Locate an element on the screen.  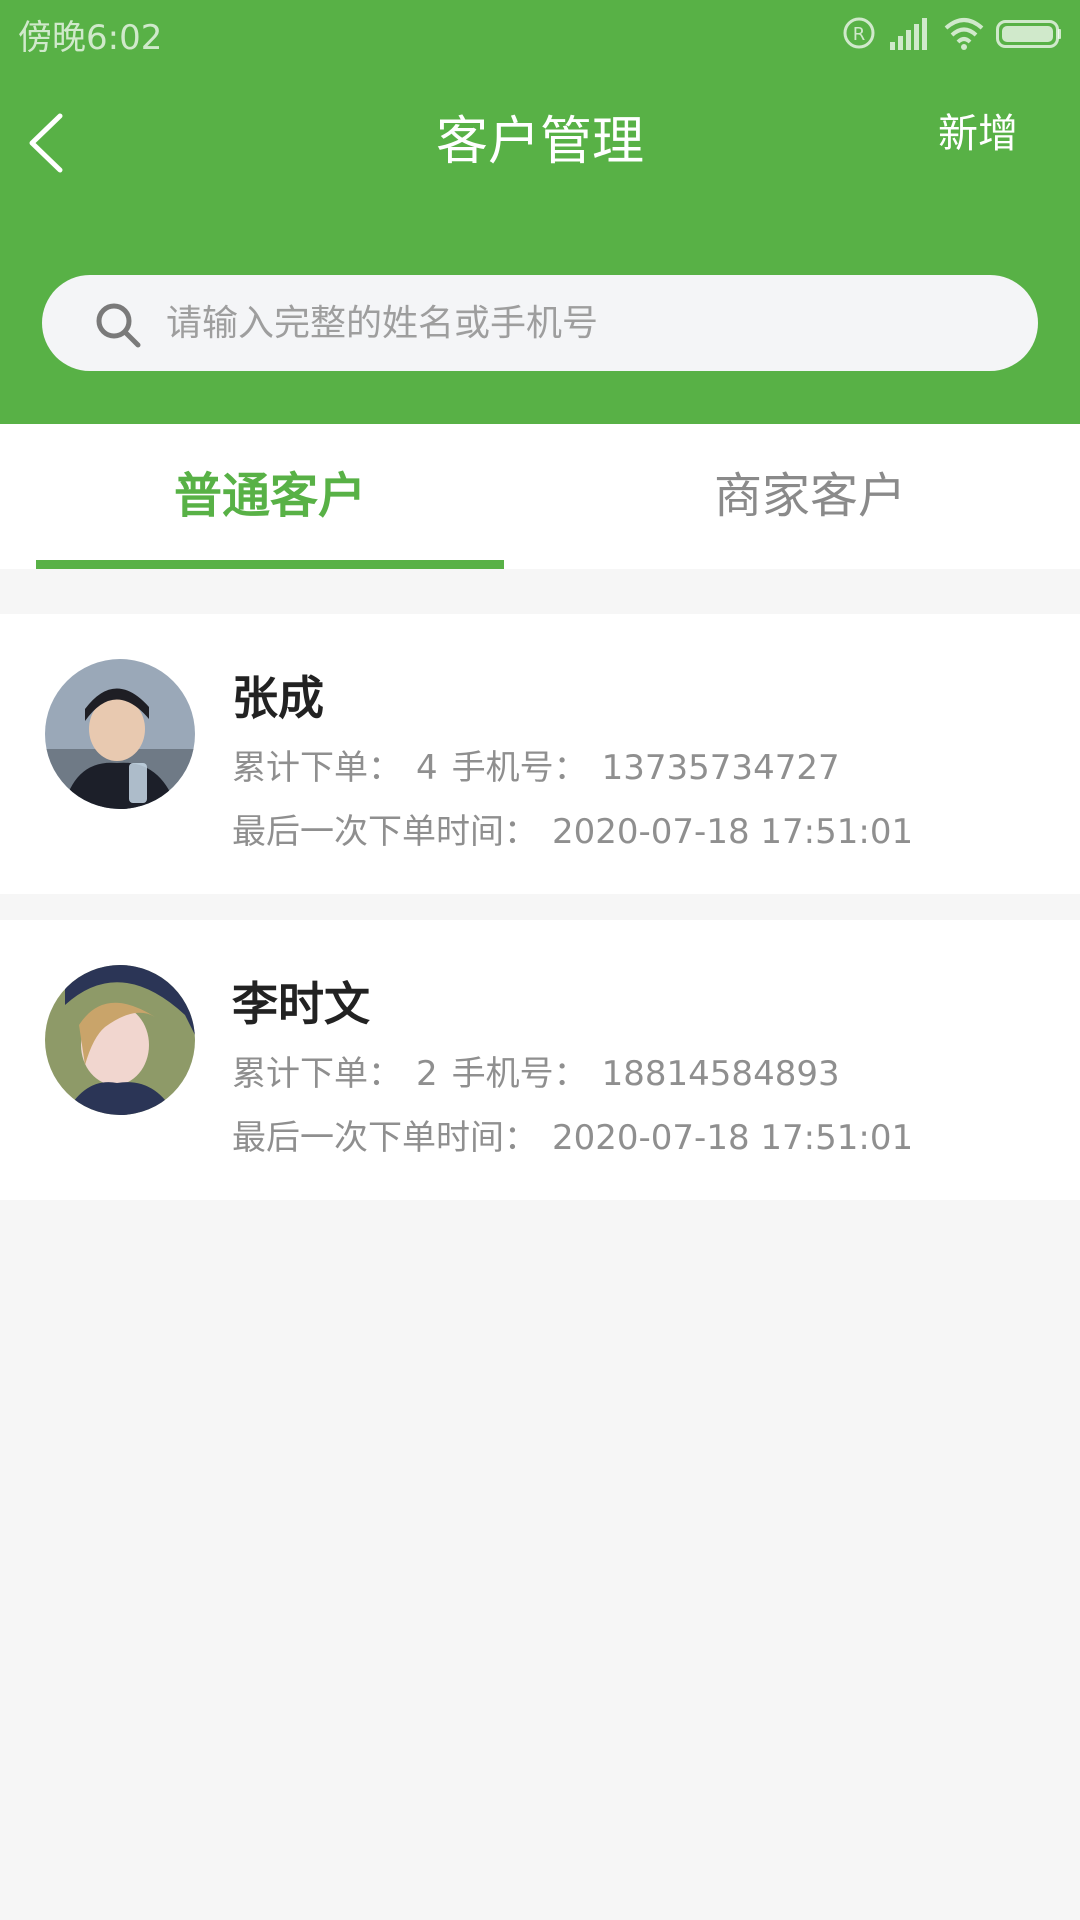
wifi-icon is located at coordinates (964, 34).